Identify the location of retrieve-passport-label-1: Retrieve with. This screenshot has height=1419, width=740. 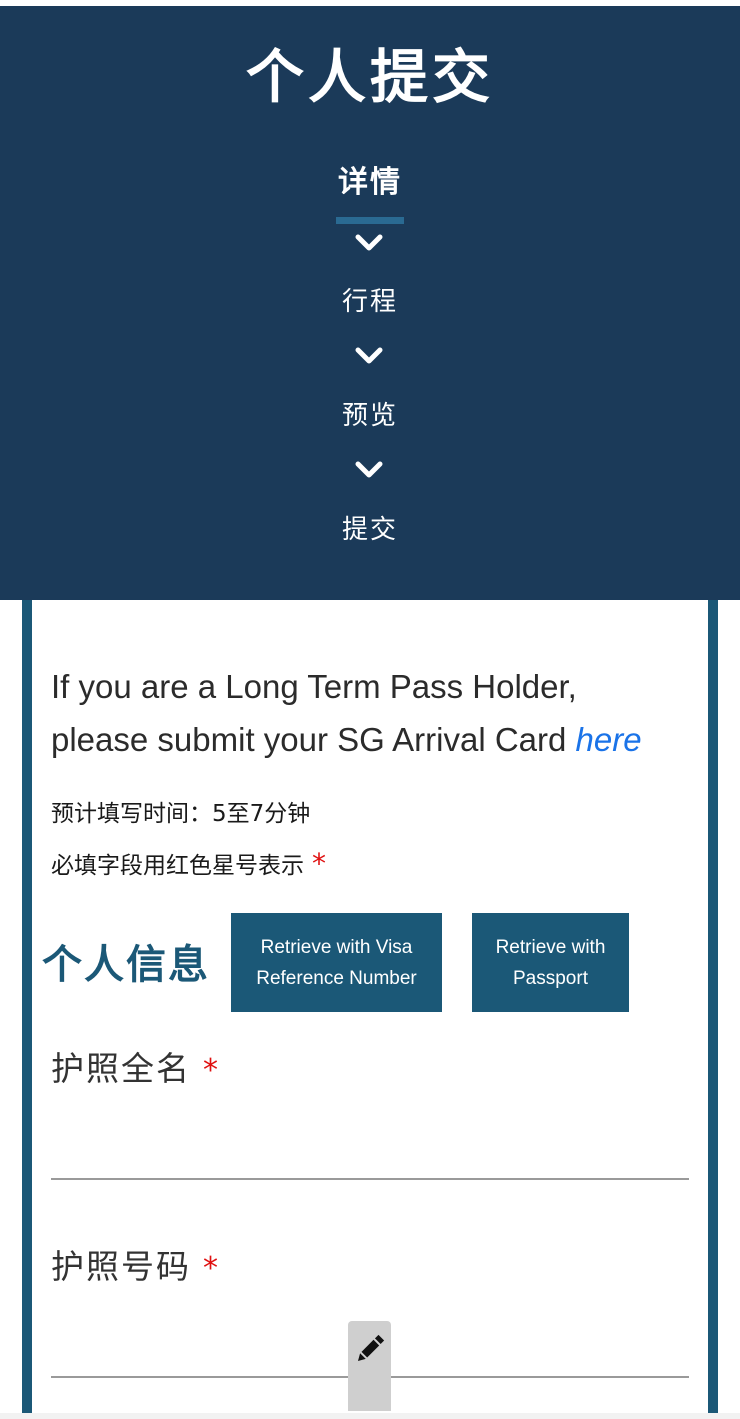
(550, 947).